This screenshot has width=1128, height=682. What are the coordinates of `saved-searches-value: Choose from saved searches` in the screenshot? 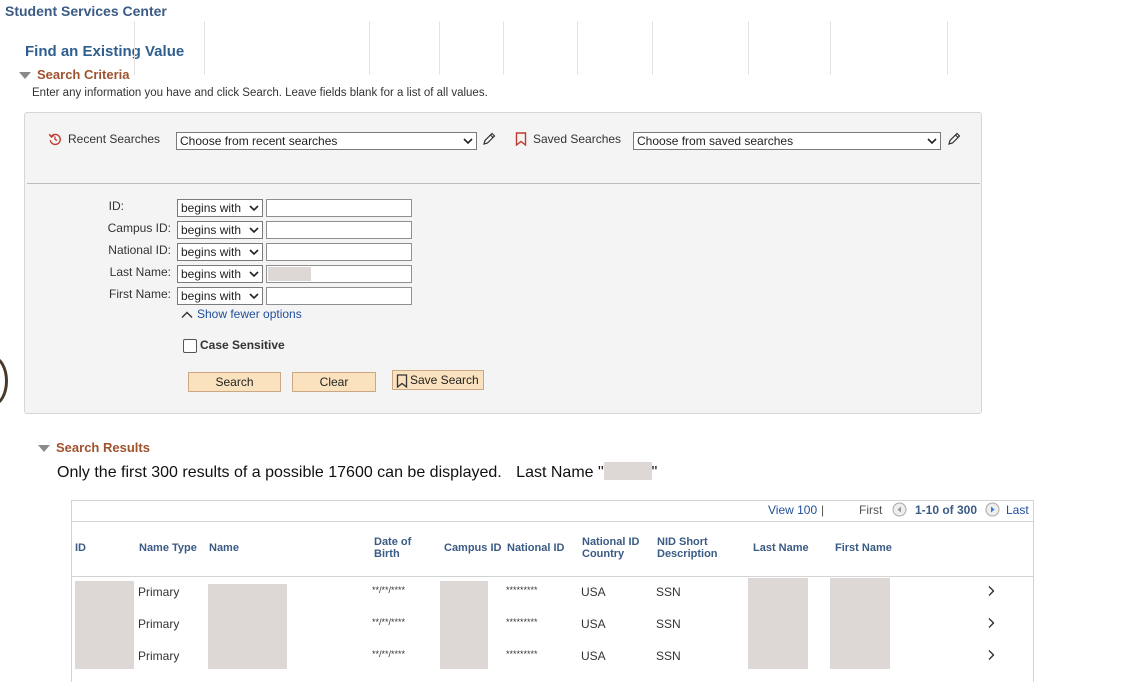 It's located at (715, 141).